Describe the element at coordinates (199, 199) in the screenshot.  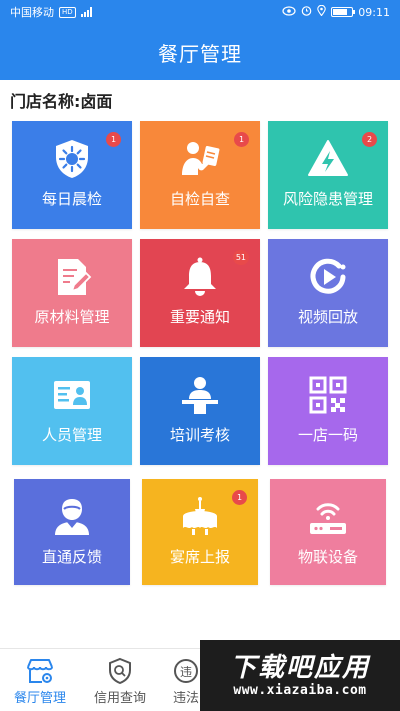
I see `tile-label: 自检自查` at that location.